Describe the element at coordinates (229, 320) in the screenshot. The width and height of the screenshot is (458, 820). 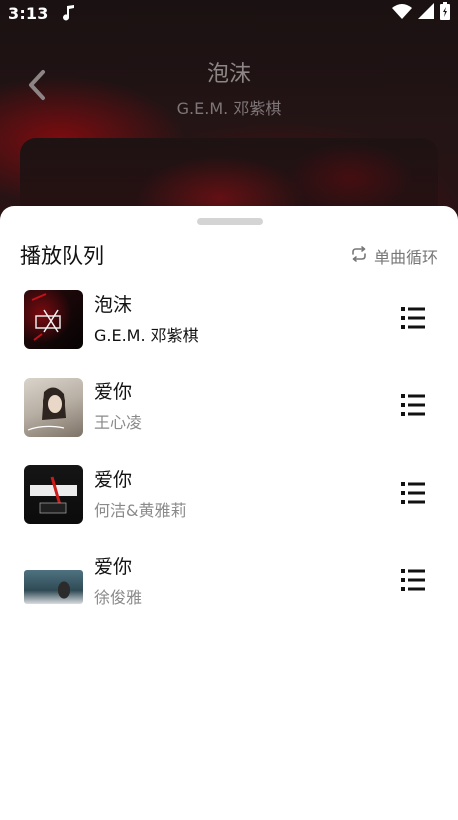
I see `queue-item: 泡沫 G.E.M. 邓紫棋` at that location.